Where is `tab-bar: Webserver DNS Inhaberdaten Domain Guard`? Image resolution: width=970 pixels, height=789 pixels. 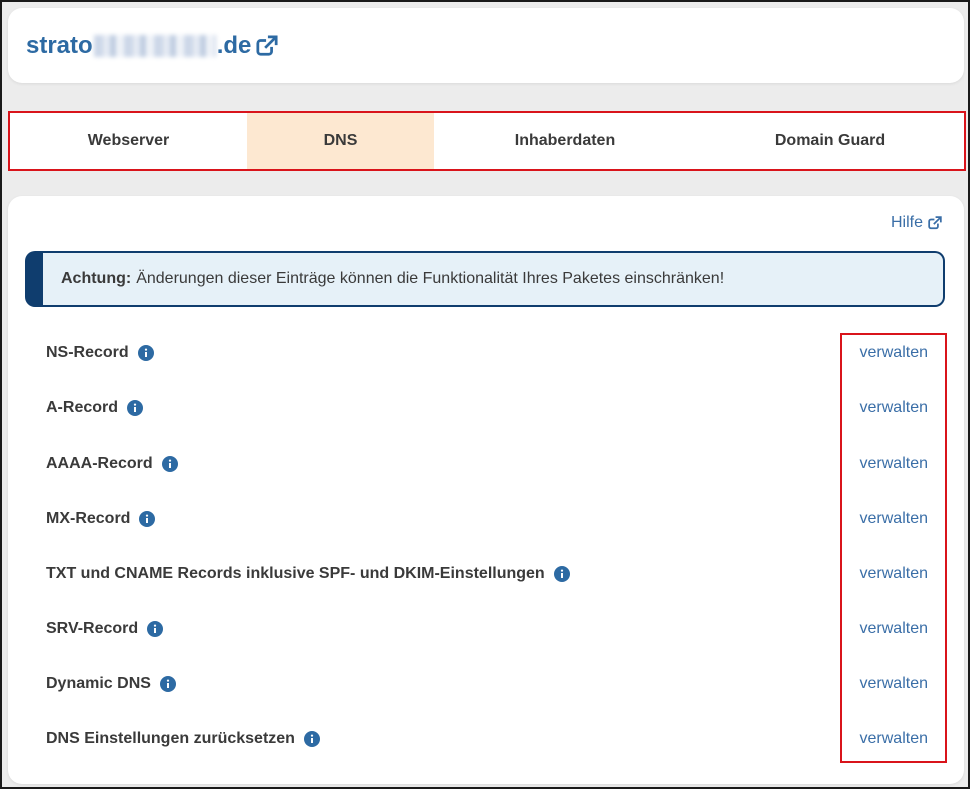 tab-bar: Webserver DNS Inhaberdaten Domain Guard is located at coordinates (487, 141).